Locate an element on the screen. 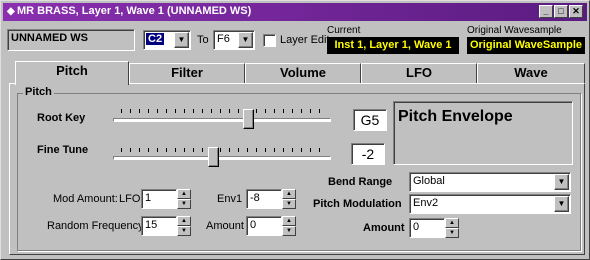 This screenshot has width=590, height=260. to-label: To is located at coordinates (203, 40).